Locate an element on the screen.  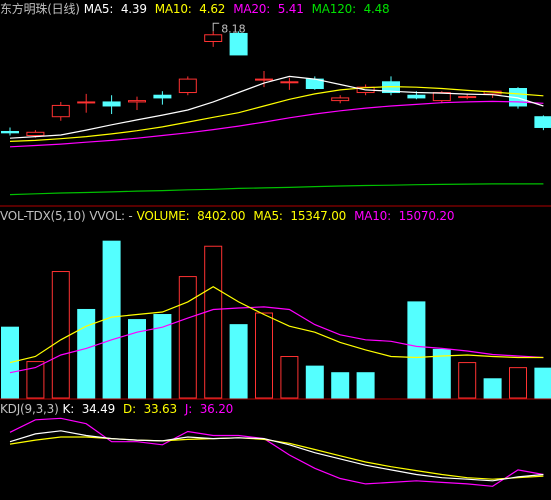
ma120-line is located at coordinates (276, 189).